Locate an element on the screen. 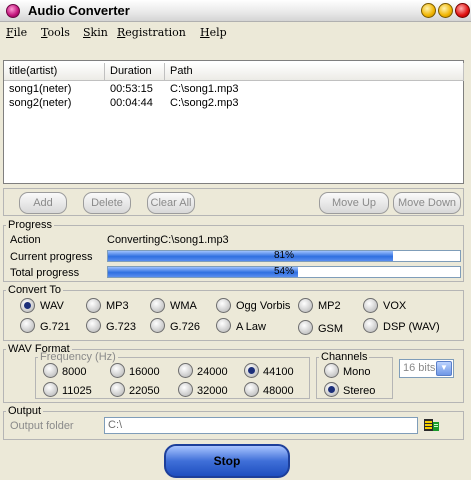 The image size is (471, 480). maximize-button is located at coordinates (445, 10).